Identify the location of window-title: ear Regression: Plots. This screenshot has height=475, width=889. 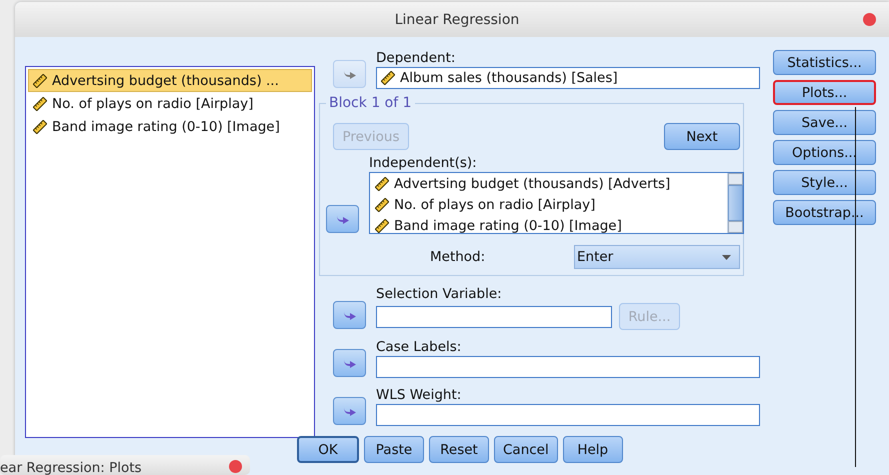
(71, 467).